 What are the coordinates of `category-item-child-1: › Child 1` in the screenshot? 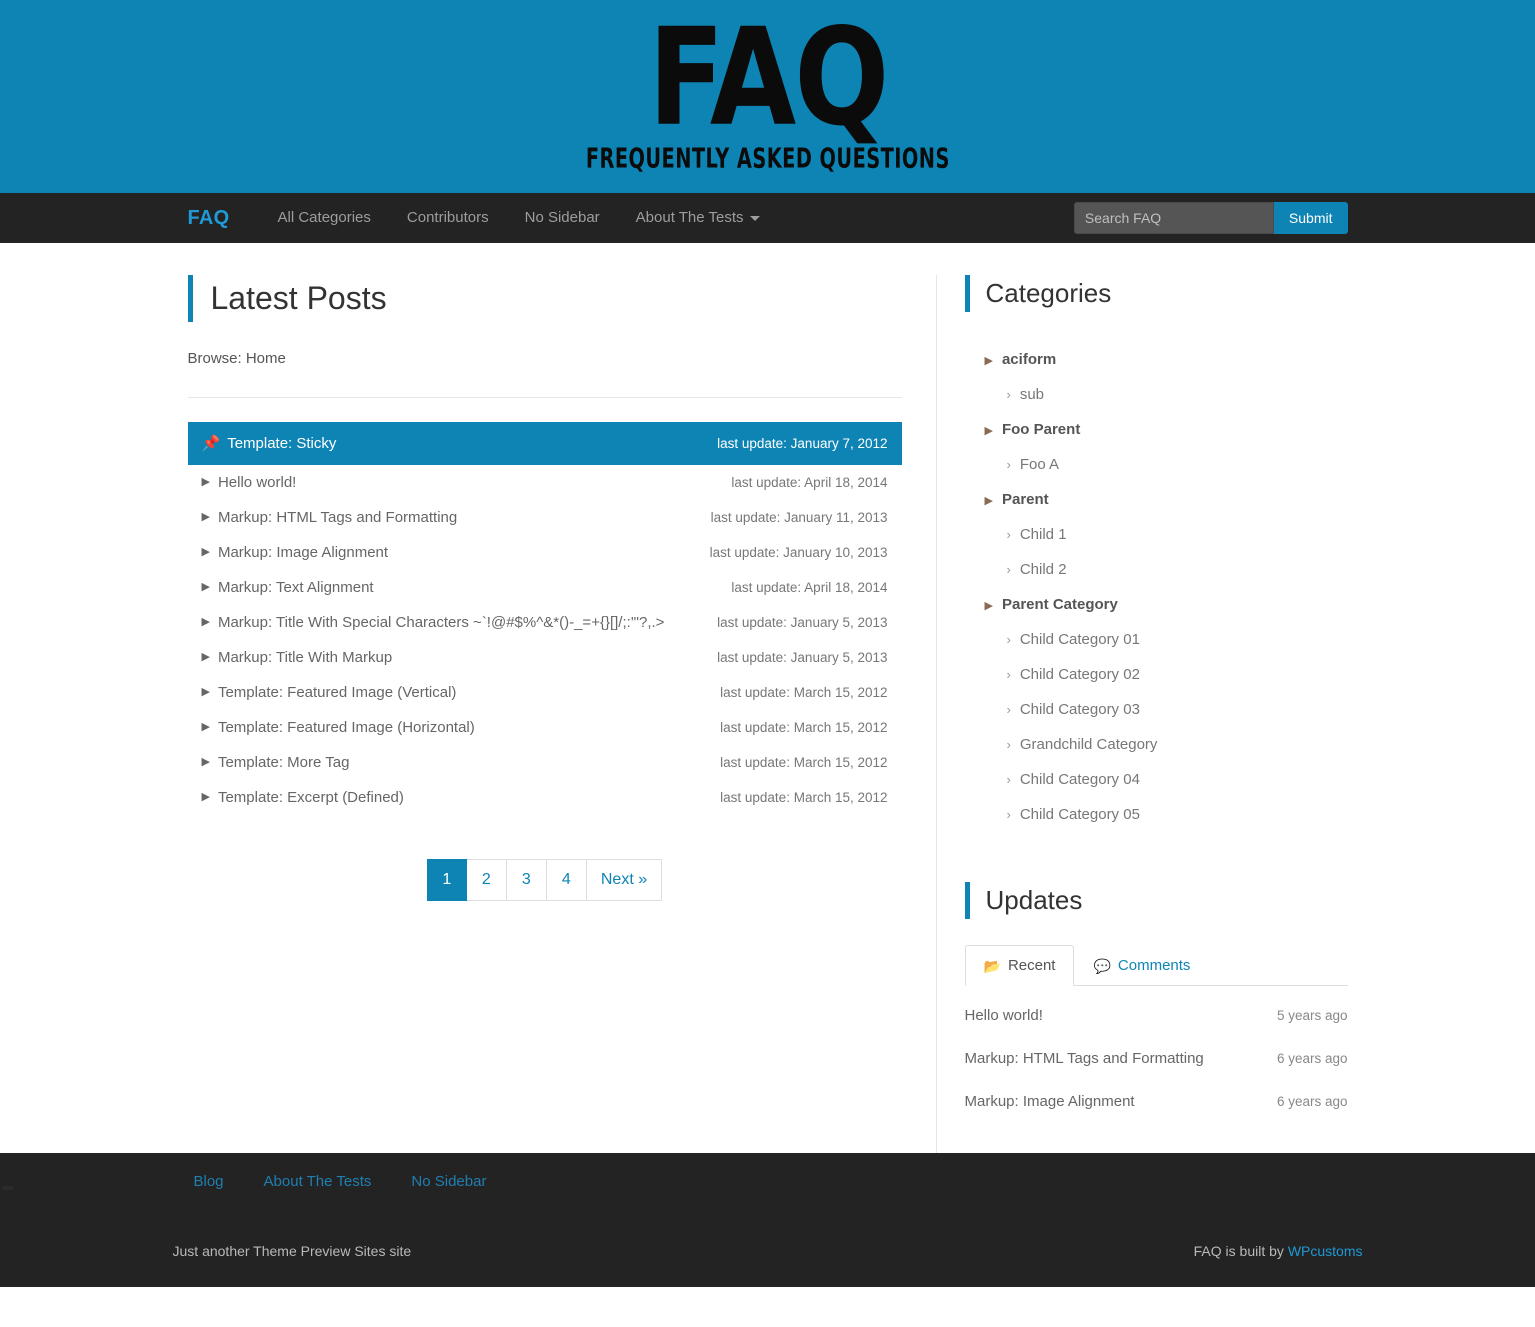 It's located at (1156, 534).